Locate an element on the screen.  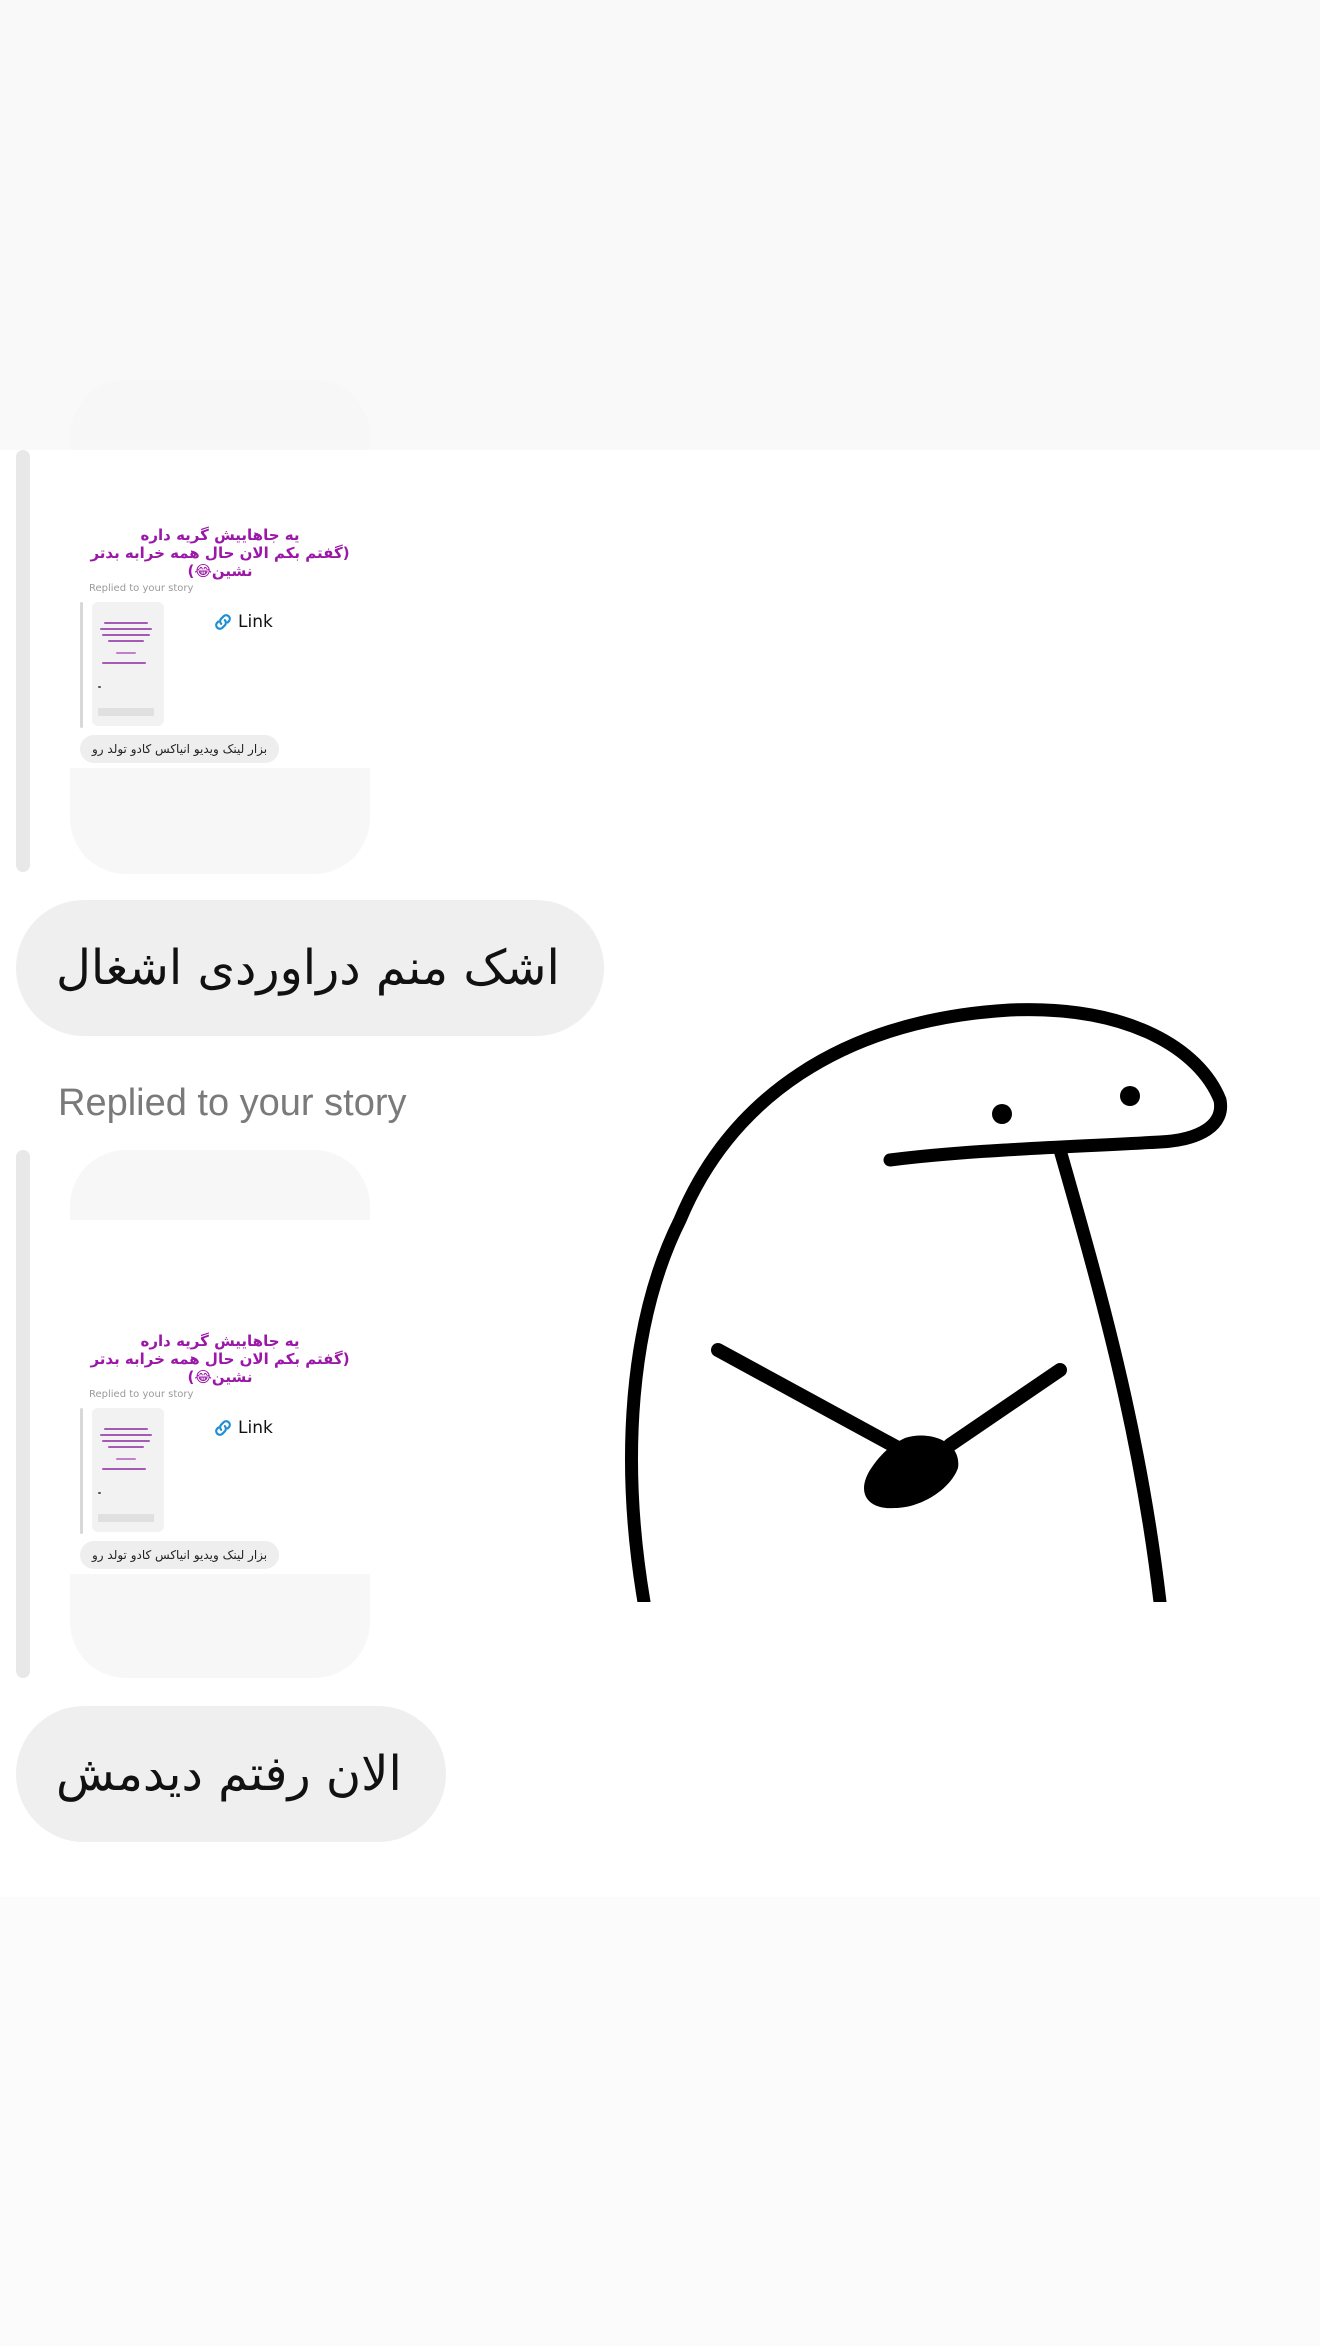
message-bubble: اشک منم دراوردی اشغال is located at coordinates (310, 968).